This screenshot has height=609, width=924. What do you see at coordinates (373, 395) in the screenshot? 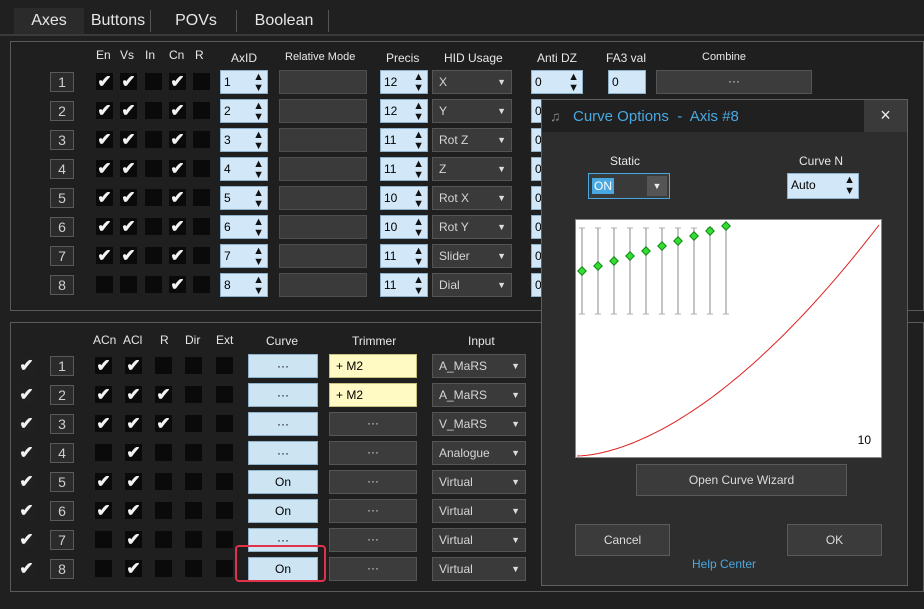
I see `trimmer-field: + M2` at bounding box center [373, 395].